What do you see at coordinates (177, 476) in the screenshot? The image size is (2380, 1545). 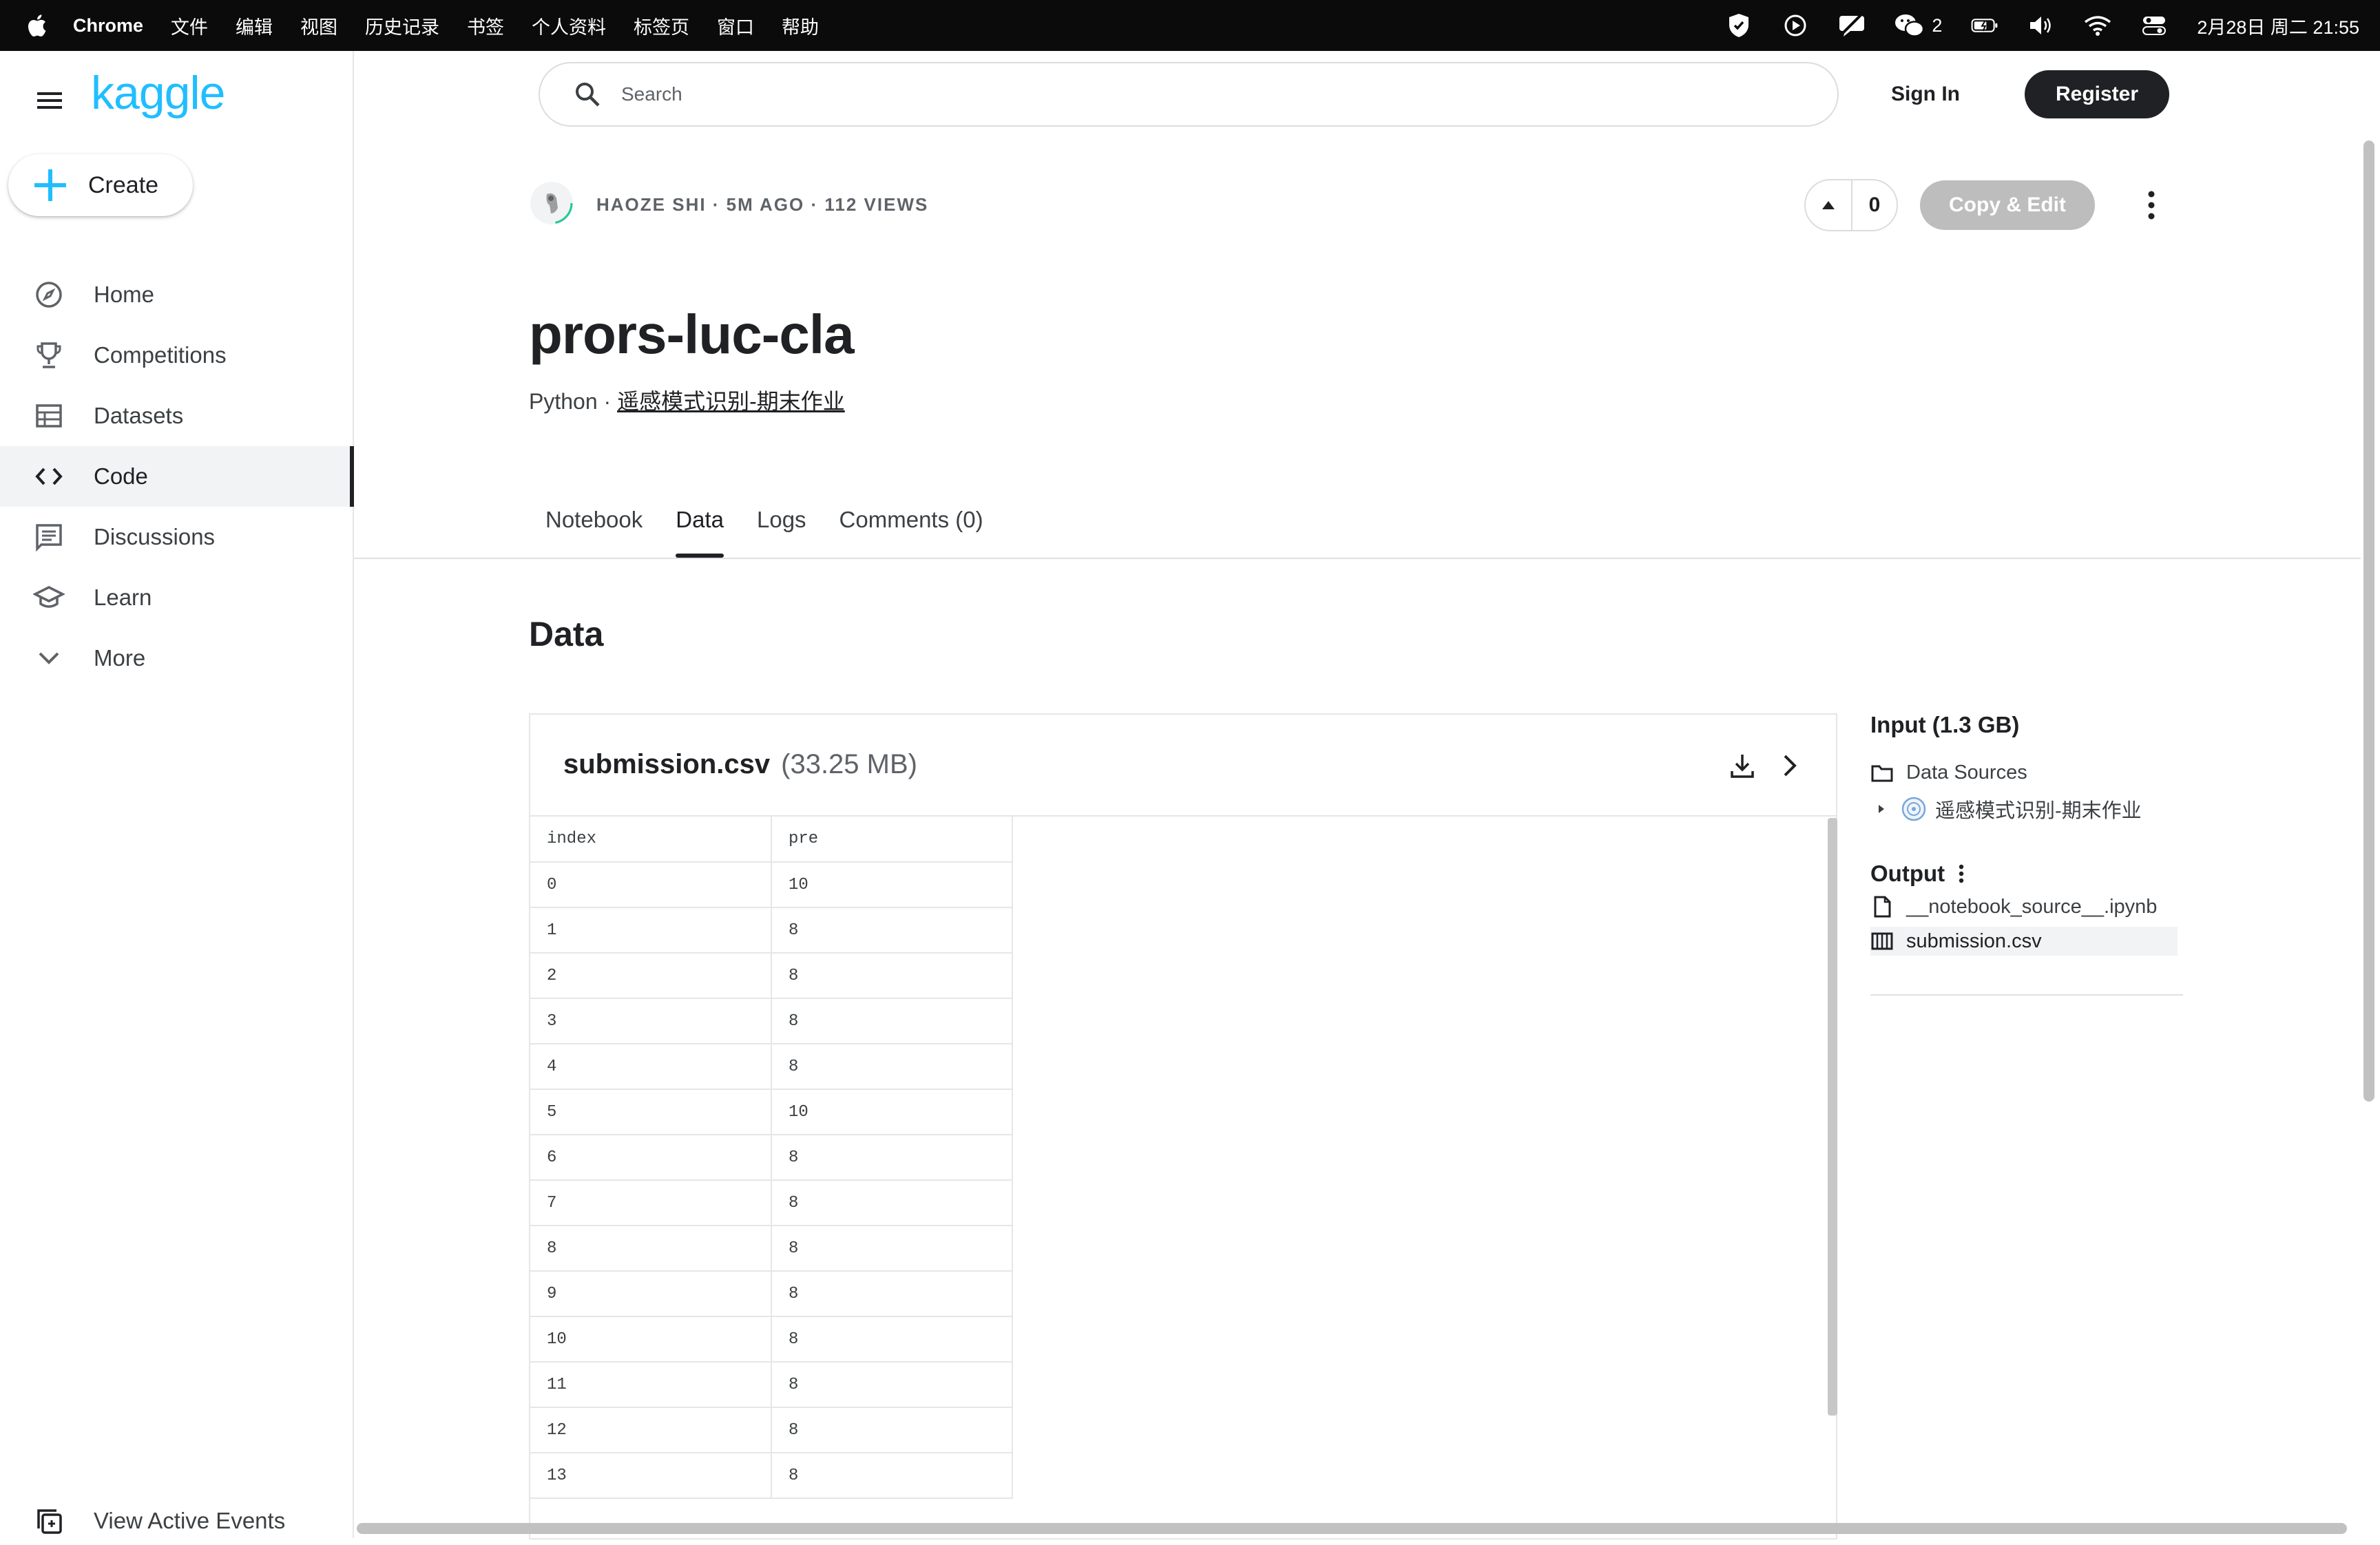 I see `sidebar-item-code: Code` at bounding box center [177, 476].